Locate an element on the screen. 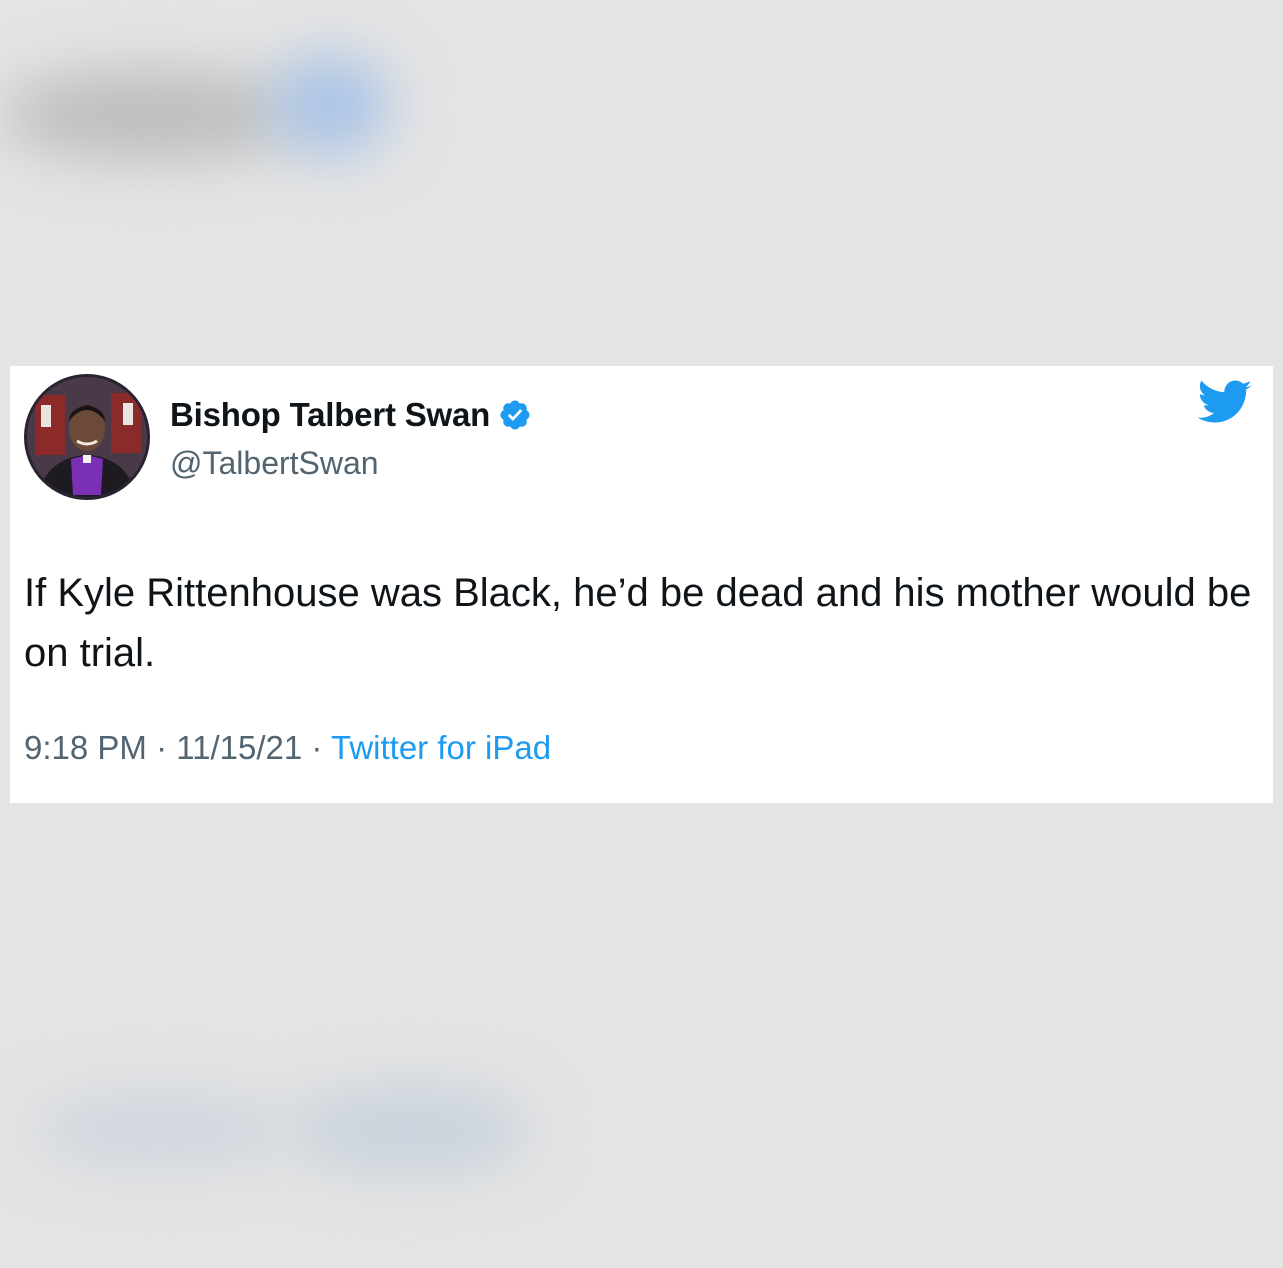  avatar is located at coordinates (87, 437).